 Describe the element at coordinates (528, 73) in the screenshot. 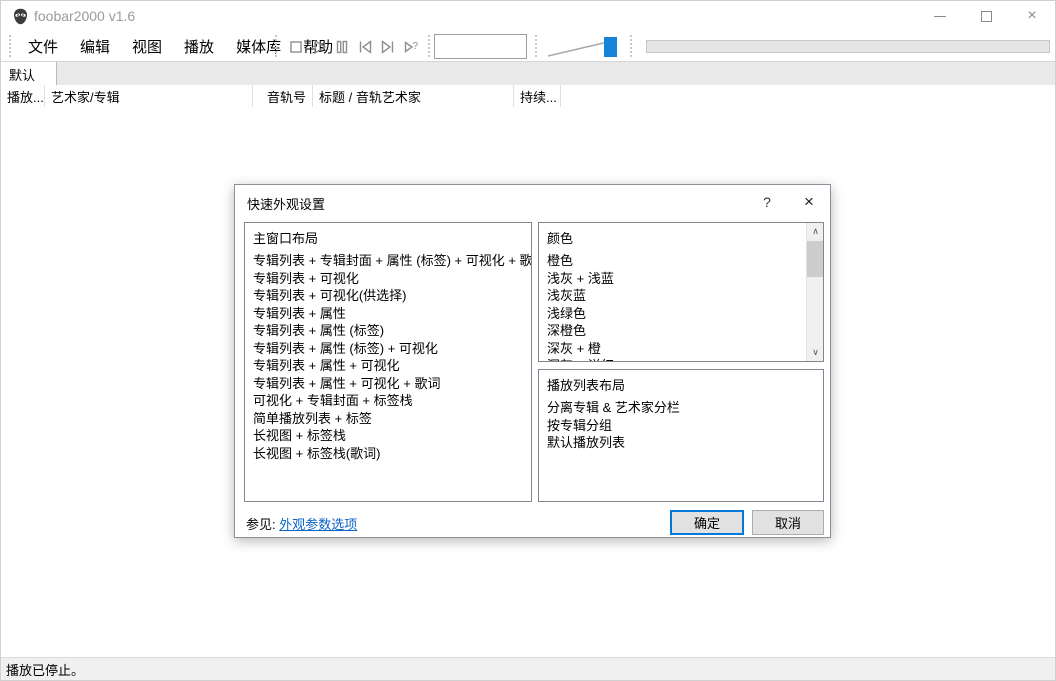

I see `playlist-tab-strip: 默认` at that location.